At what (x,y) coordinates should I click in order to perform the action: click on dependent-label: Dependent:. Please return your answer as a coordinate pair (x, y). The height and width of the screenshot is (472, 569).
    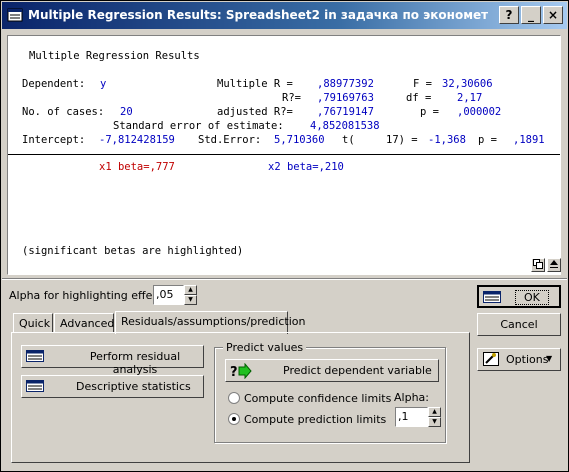
    Looking at the image, I should click on (54, 84).